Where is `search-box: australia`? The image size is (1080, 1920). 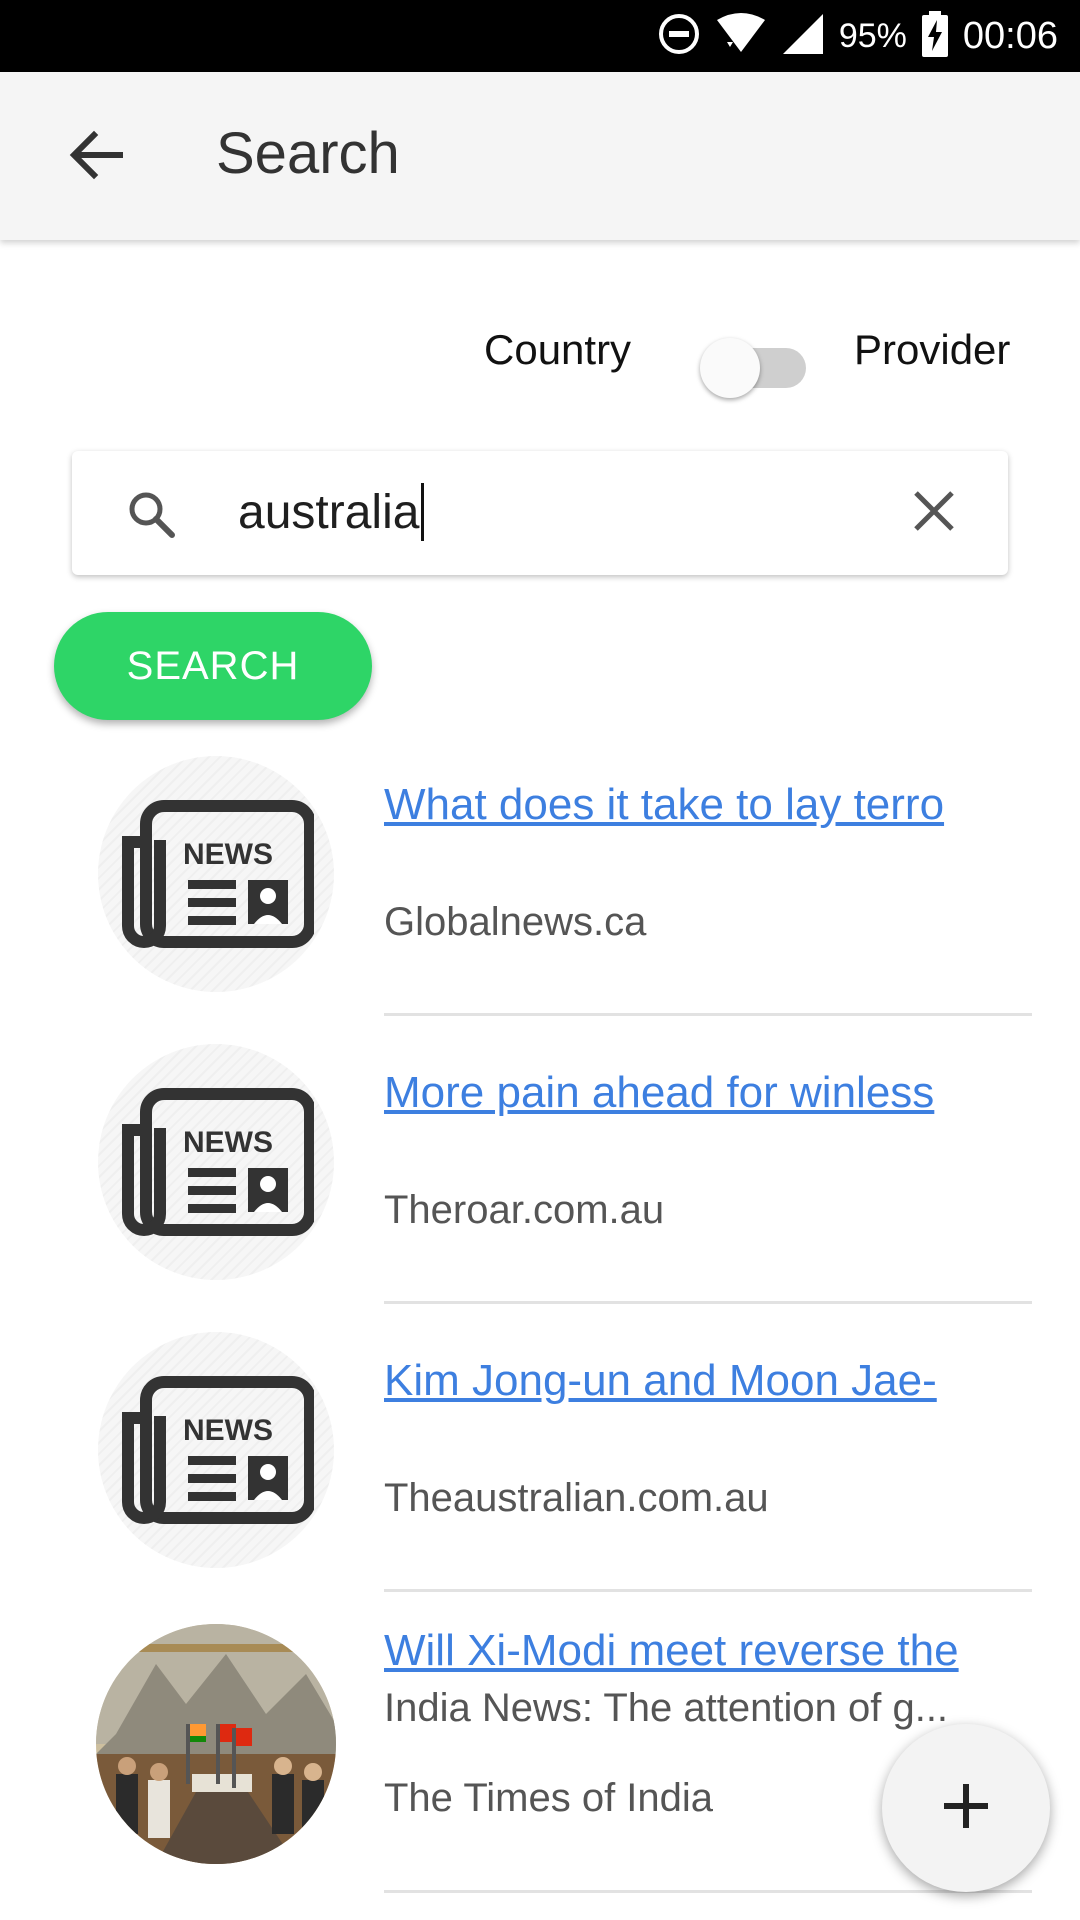
search-box: australia is located at coordinates (540, 513).